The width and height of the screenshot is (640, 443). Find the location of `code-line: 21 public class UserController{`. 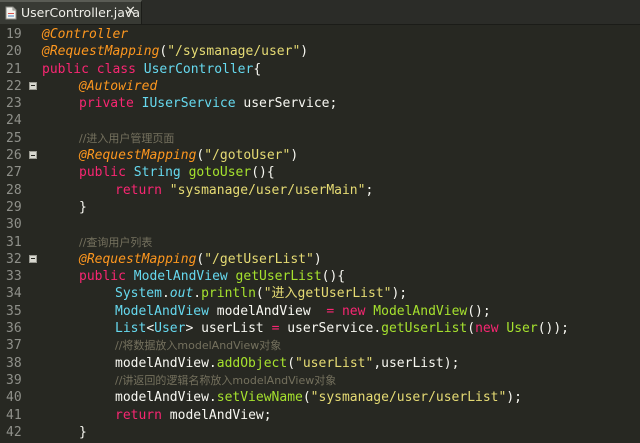

code-line: 21 public class UserController{ is located at coordinates (320, 69).